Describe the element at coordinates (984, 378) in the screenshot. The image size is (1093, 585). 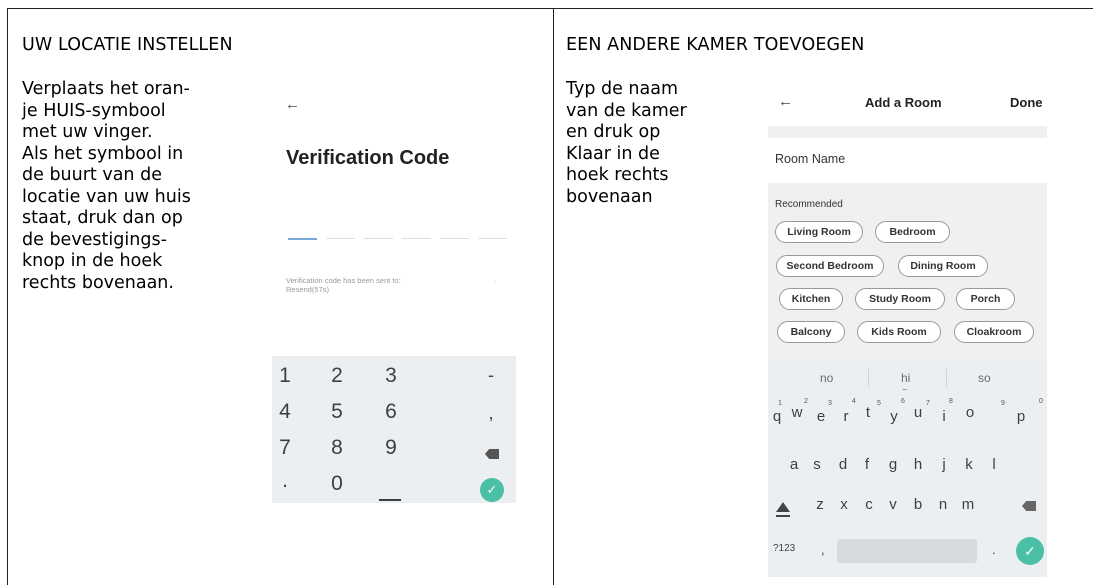
I see `suggestion-so: so` at that location.